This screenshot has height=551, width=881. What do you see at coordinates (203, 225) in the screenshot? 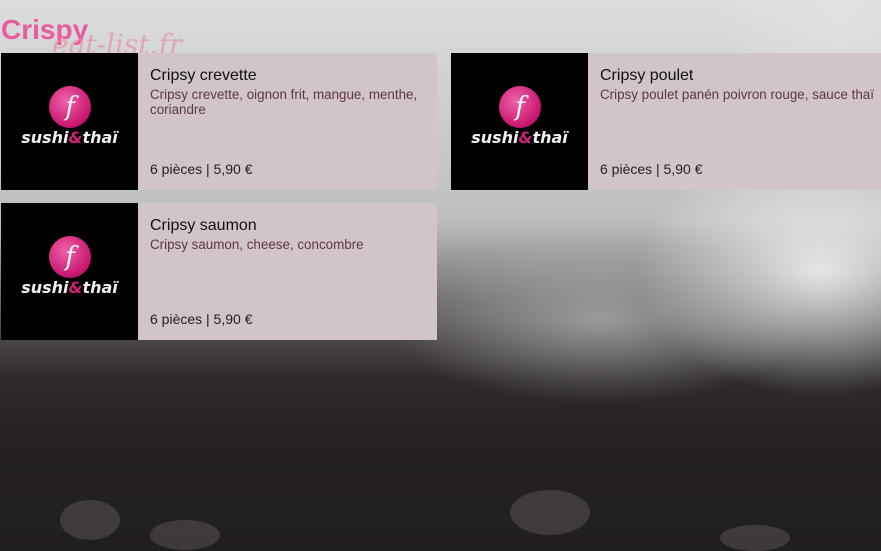
I see `menu-item-title: Cripsy saumon` at bounding box center [203, 225].